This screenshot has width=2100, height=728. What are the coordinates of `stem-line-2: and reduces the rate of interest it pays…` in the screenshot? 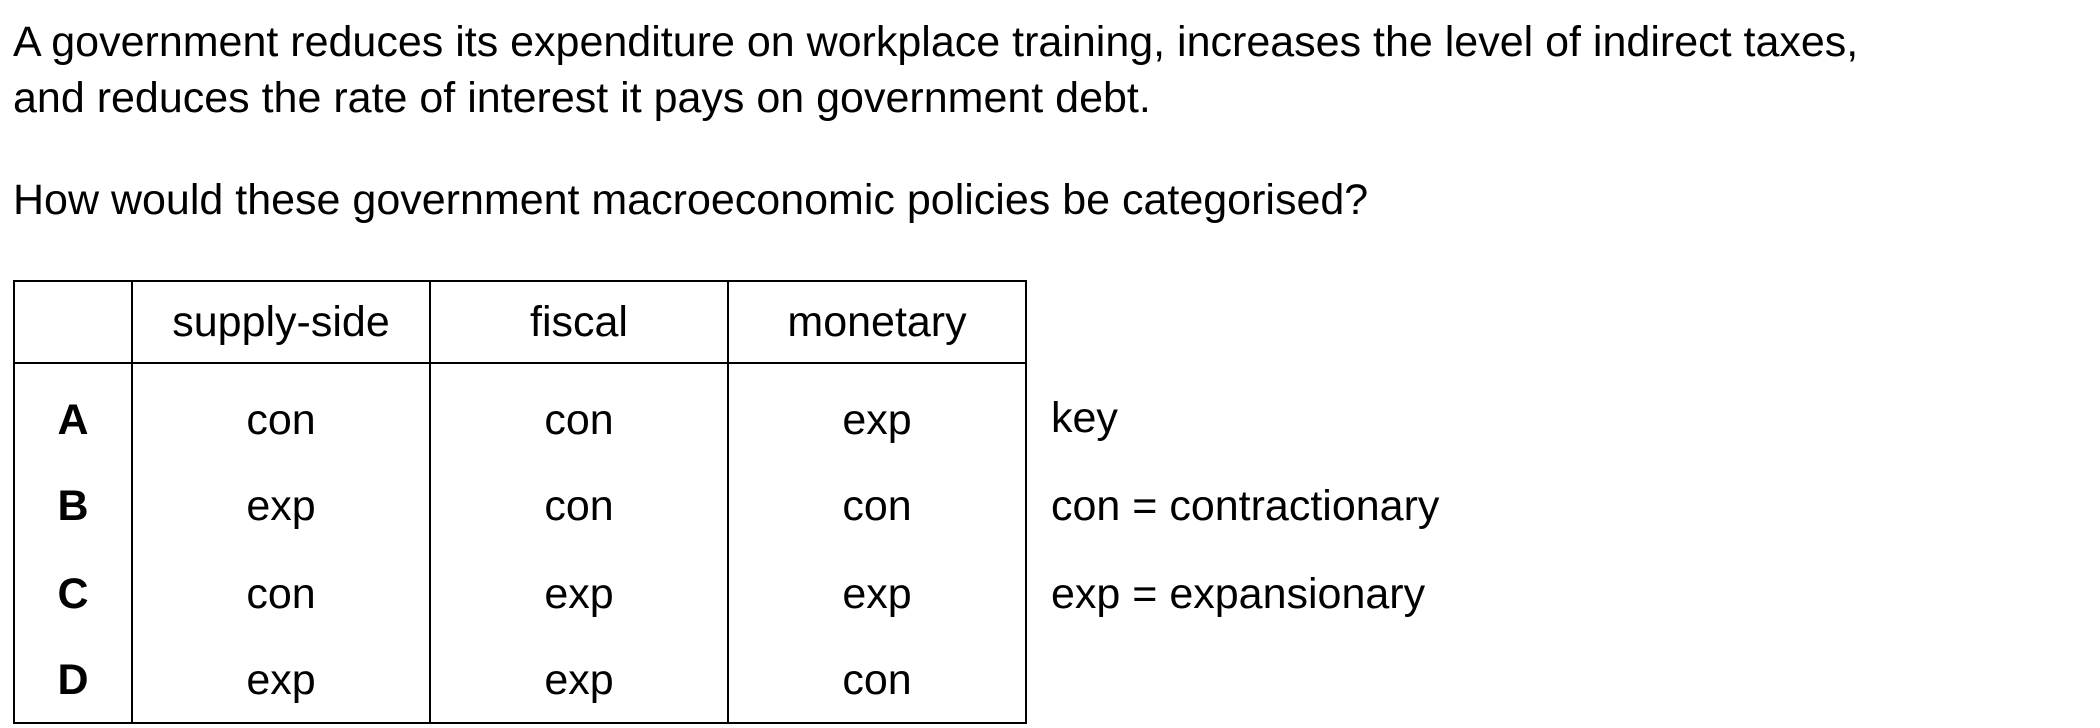 It's located at (582, 98).